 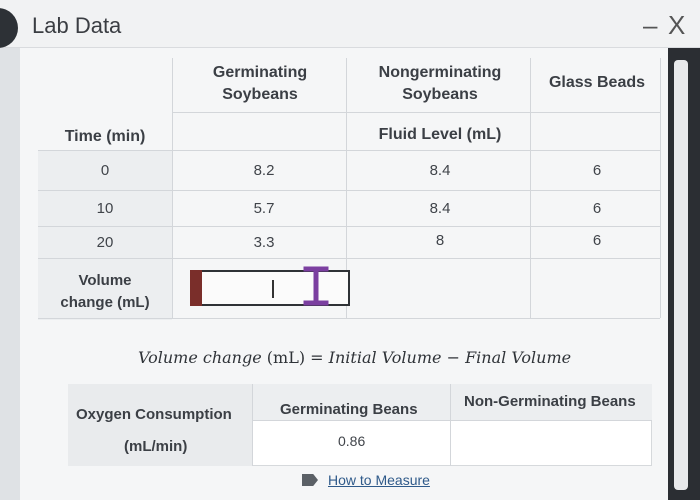 I want to click on text-caret, so click(x=273, y=289).